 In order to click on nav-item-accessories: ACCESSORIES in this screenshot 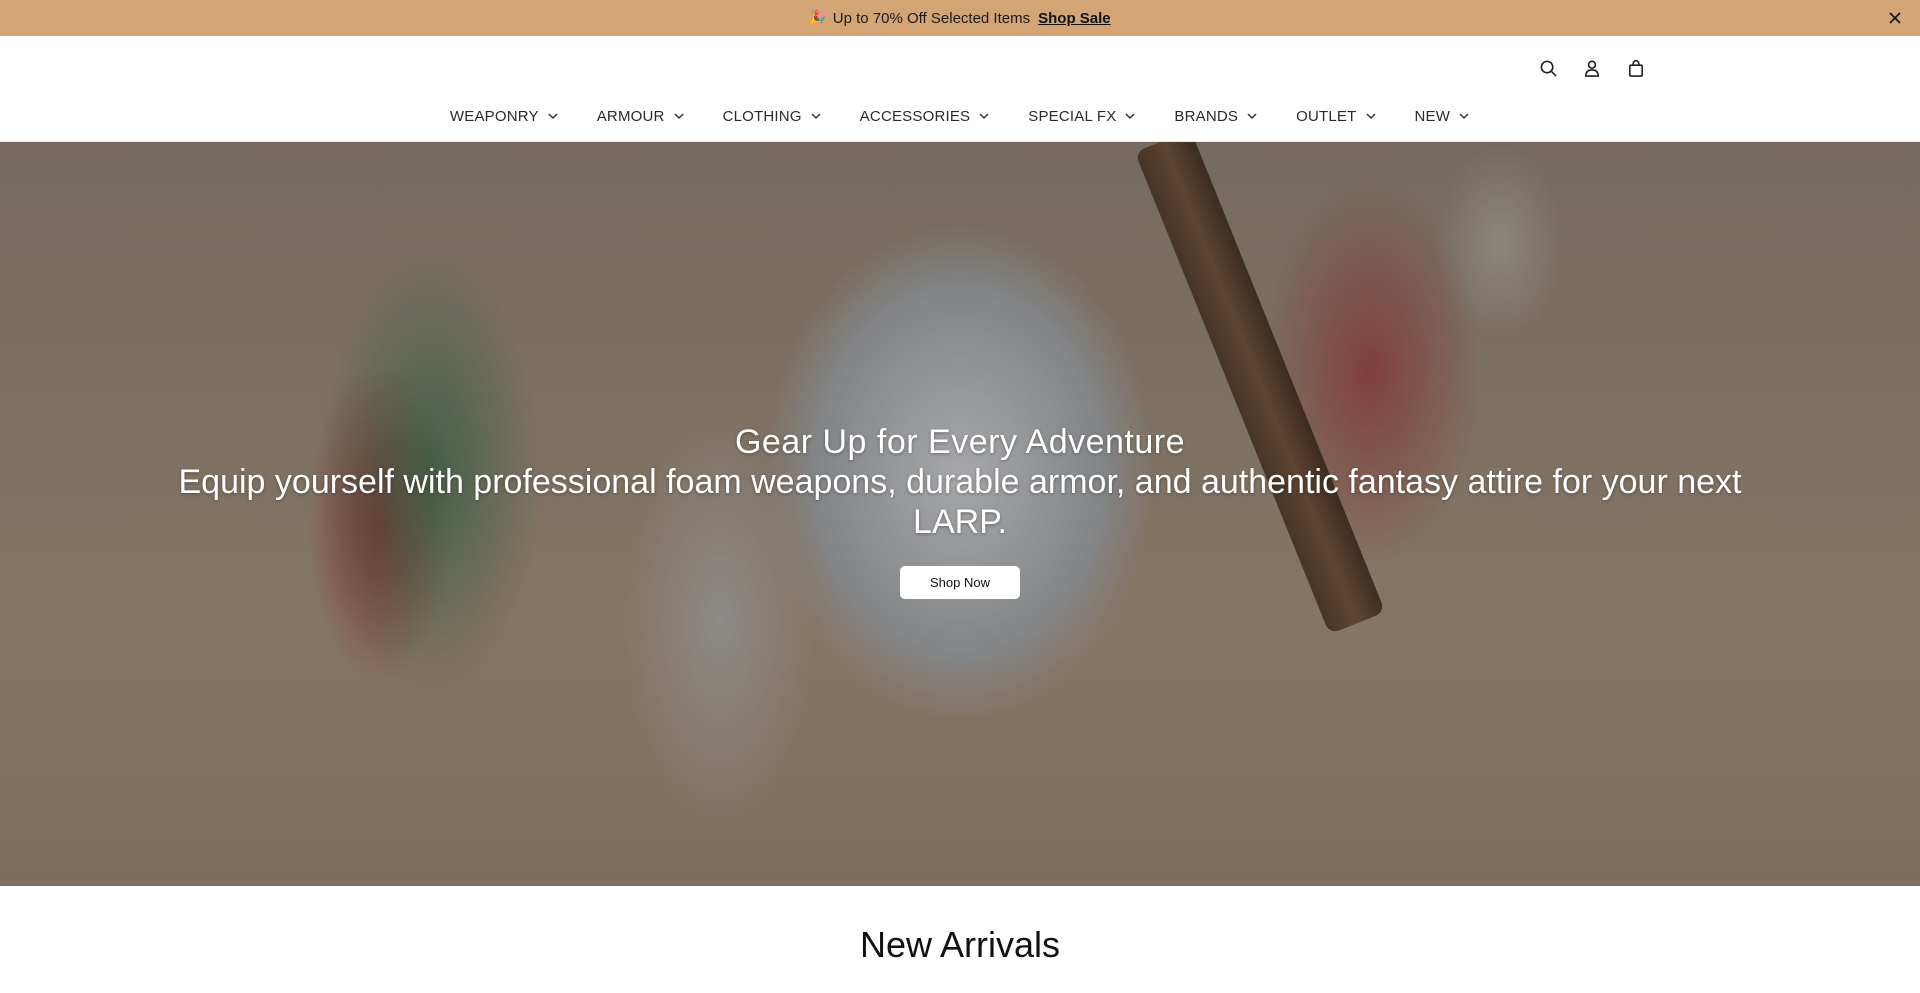, I will do `click(925, 116)`.